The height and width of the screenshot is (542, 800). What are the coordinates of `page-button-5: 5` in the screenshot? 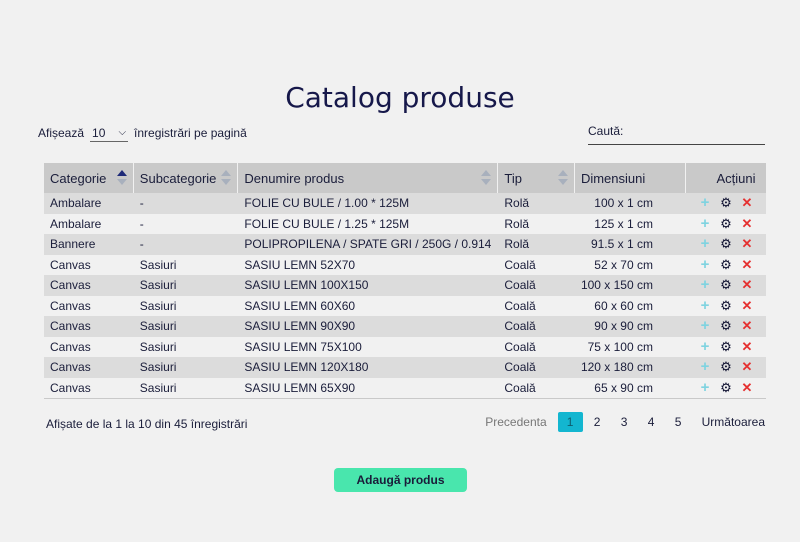 It's located at (678, 422).